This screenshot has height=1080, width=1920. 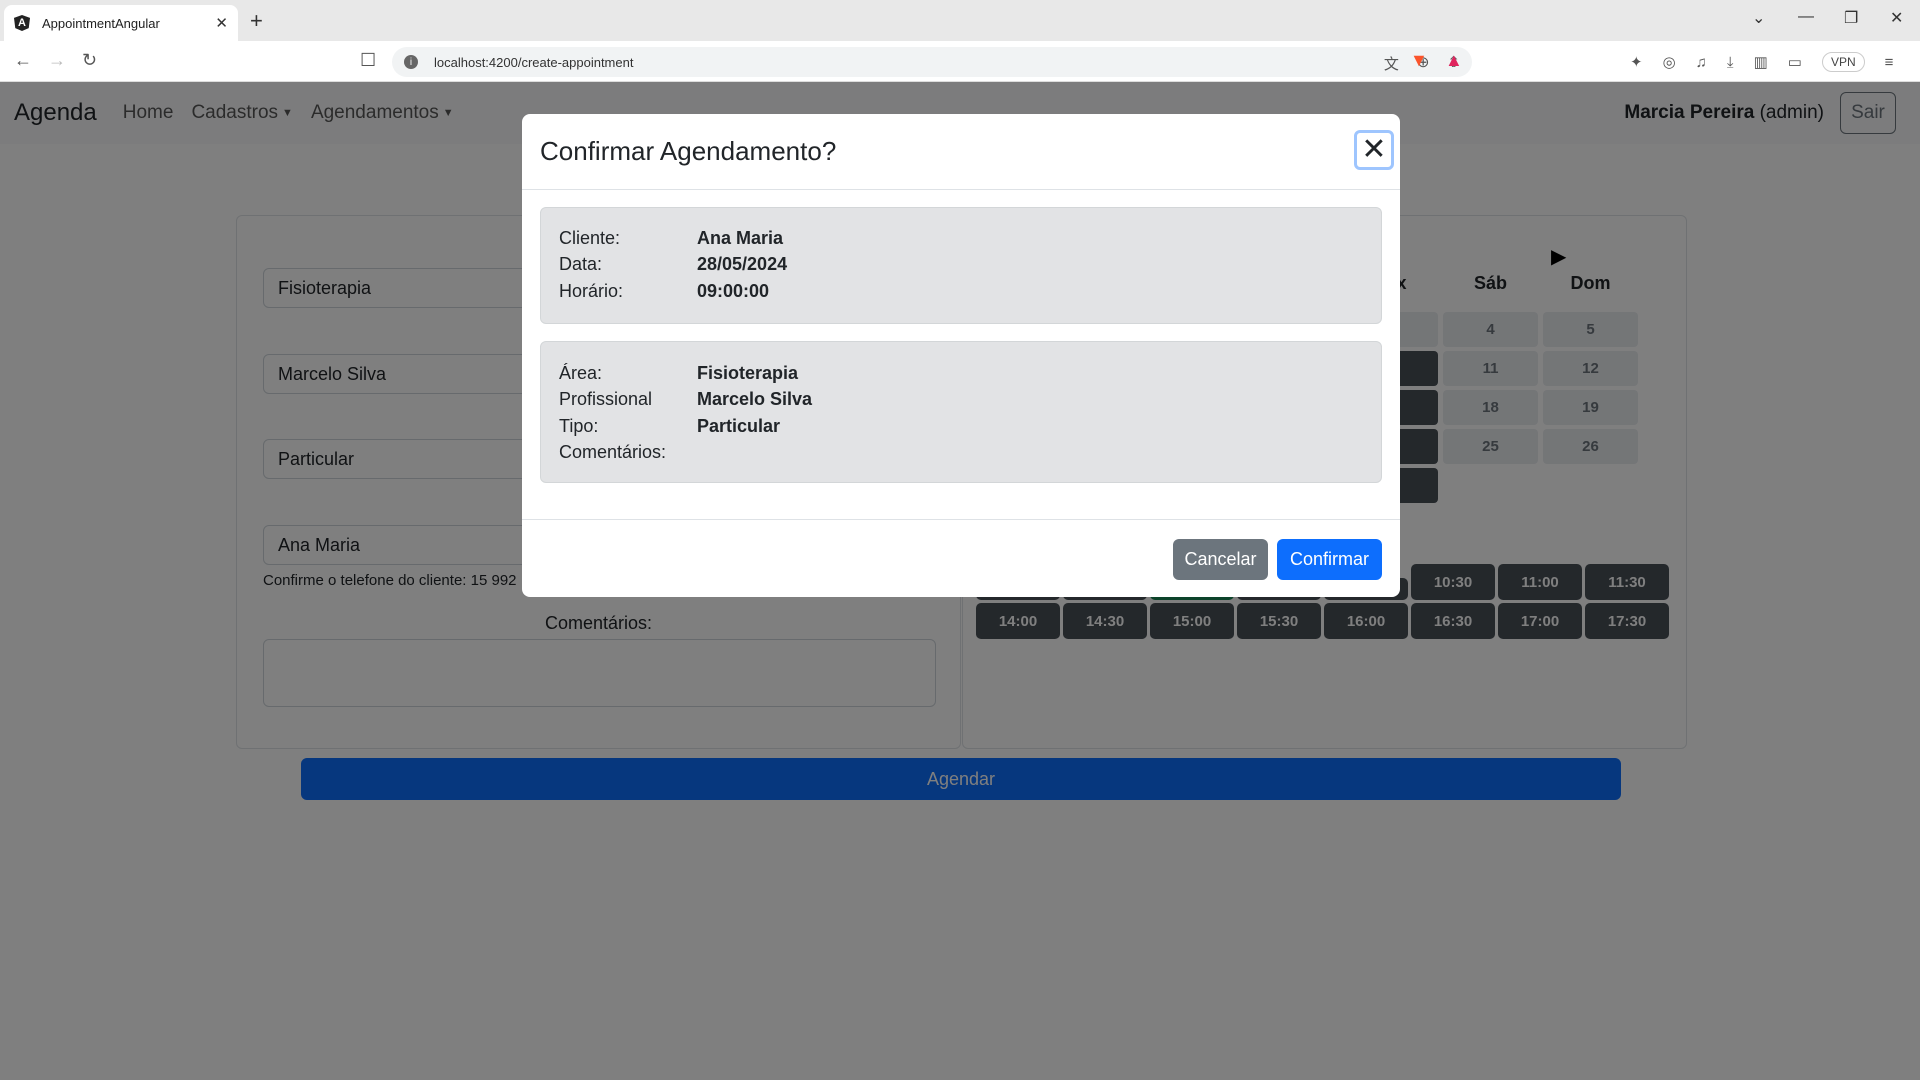 I want to click on type-label: Tipo:, so click(x=579, y=426).